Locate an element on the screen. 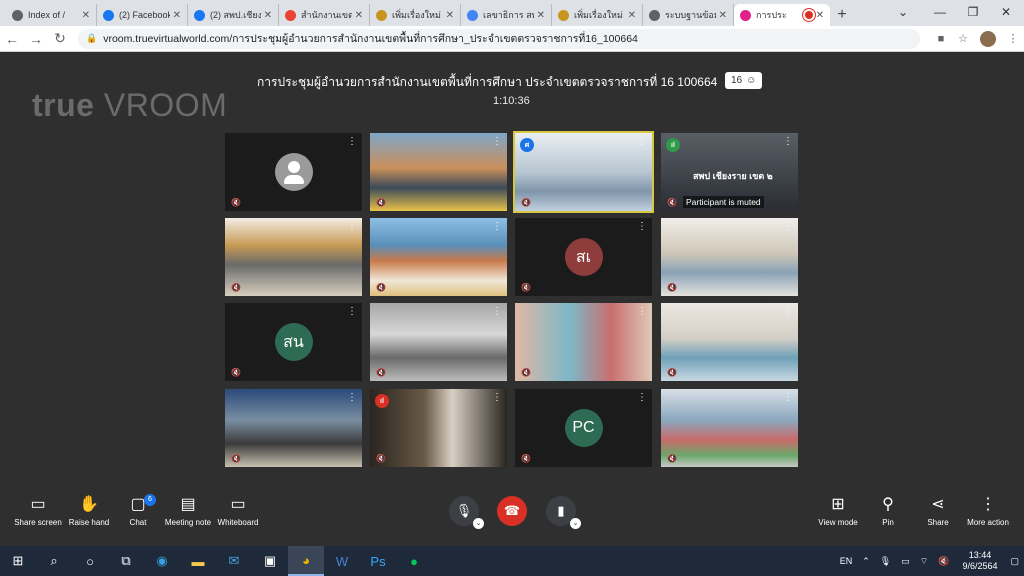 This screenshot has width=1024, height=576. video-tile: PC ⋮ 🔇 is located at coordinates (583, 428).